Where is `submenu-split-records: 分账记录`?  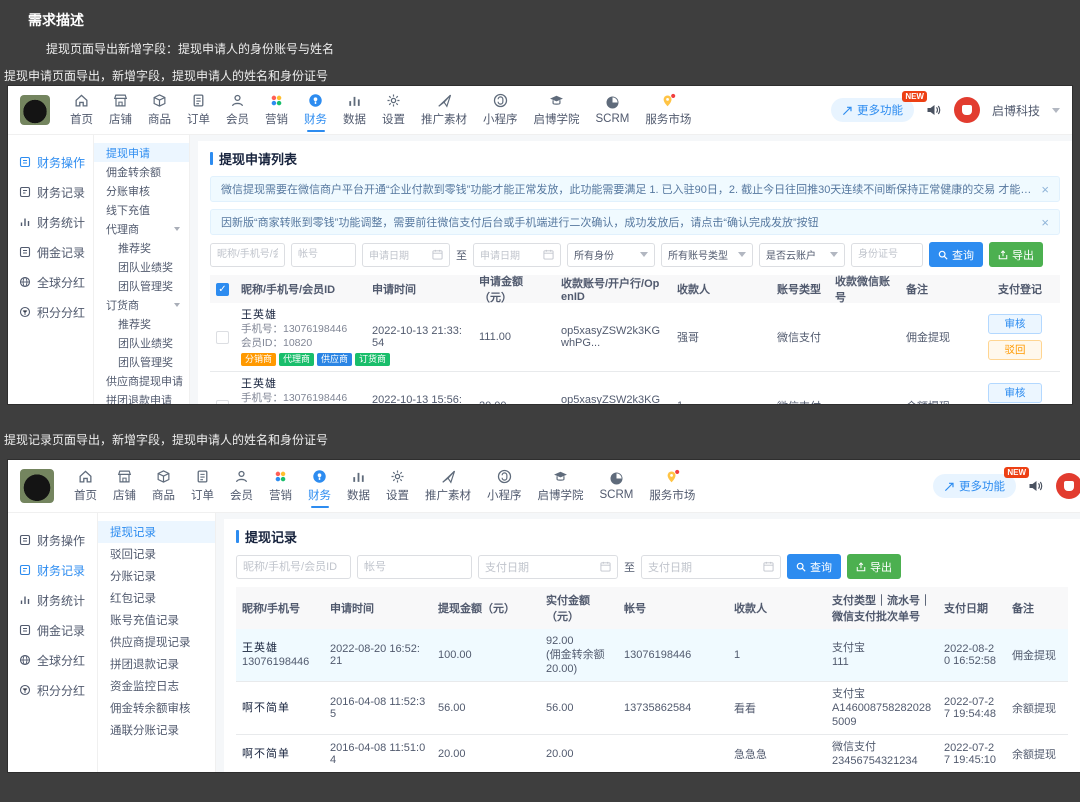 submenu-split-records: 分账记录 is located at coordinates (156, 576).